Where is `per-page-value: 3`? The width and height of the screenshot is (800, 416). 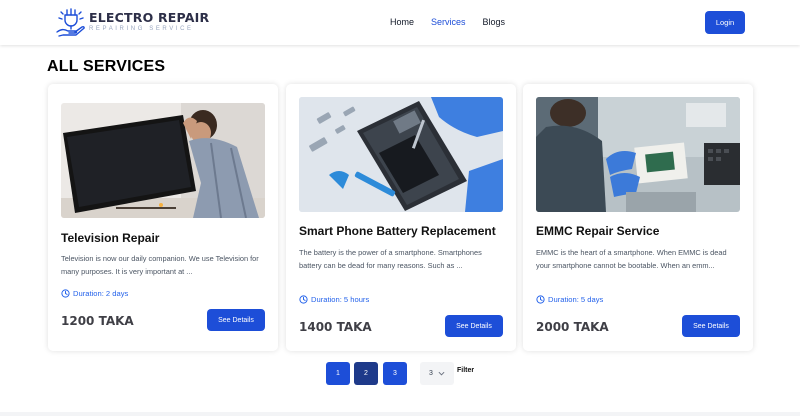
per-page-value: 3 is located at coordinates (431, 373).